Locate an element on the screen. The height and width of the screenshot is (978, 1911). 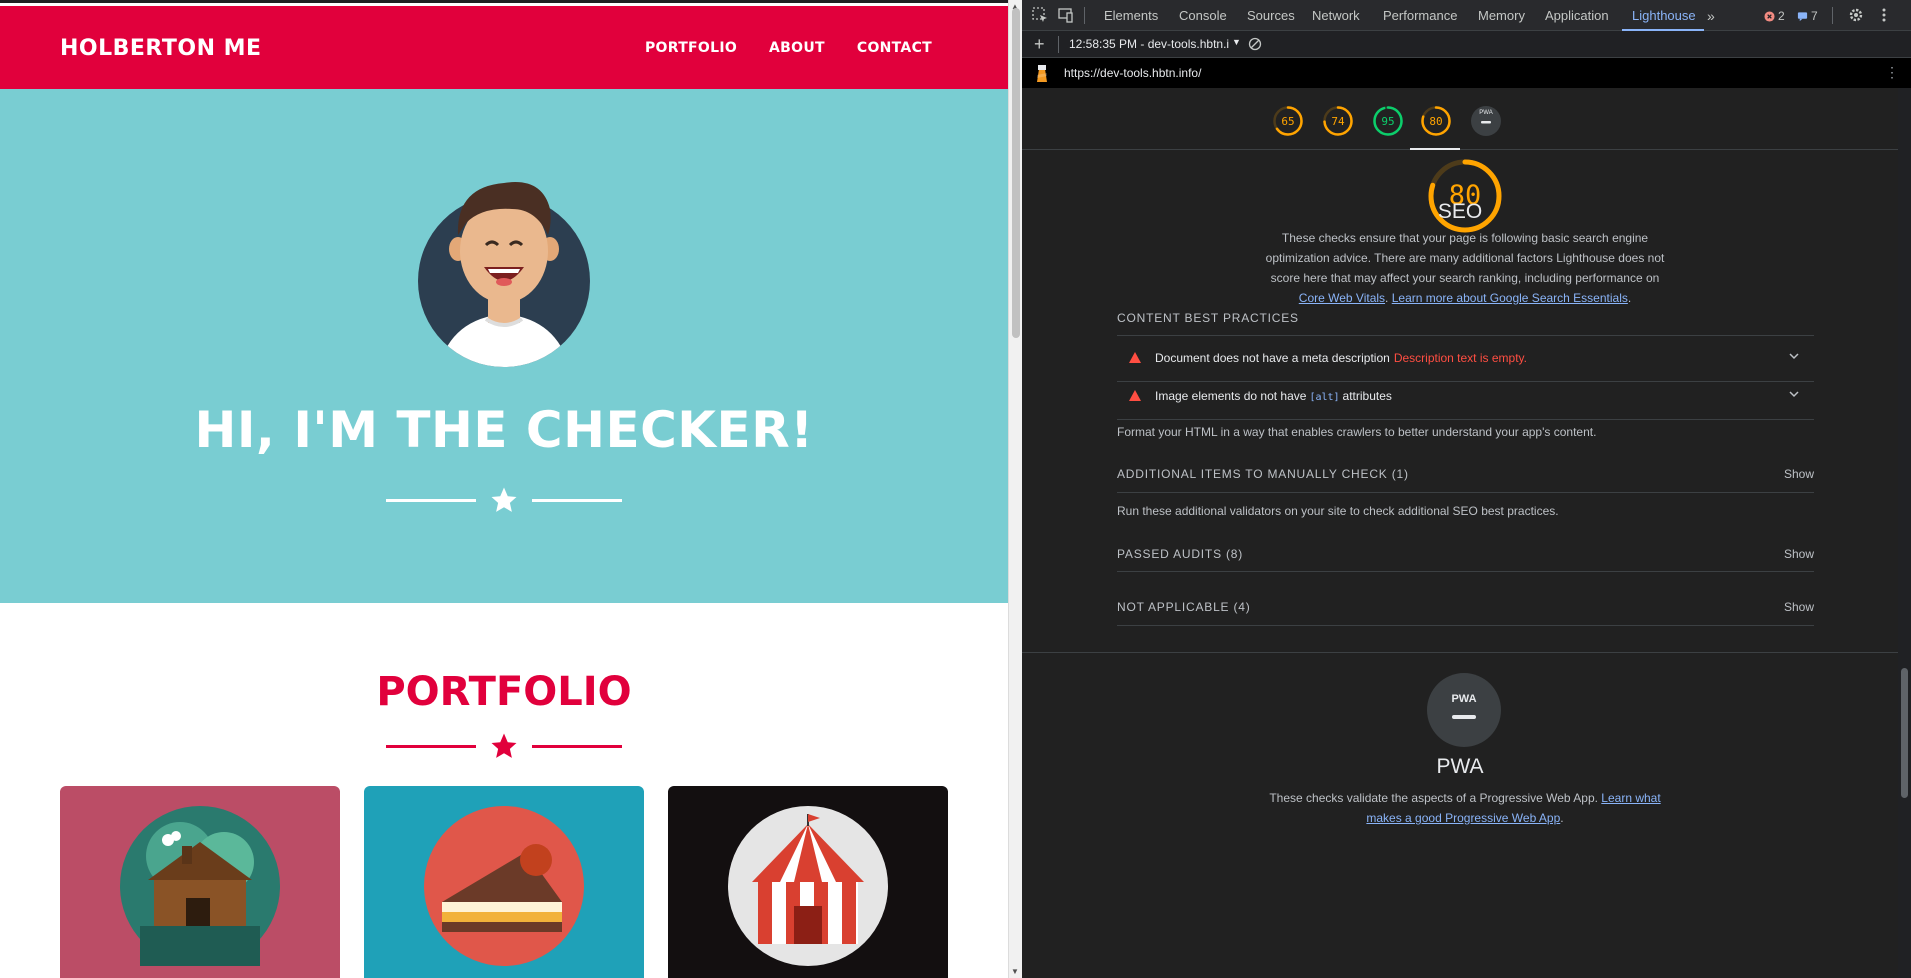
tab-application: Application is located at coordinates (1577, 15).